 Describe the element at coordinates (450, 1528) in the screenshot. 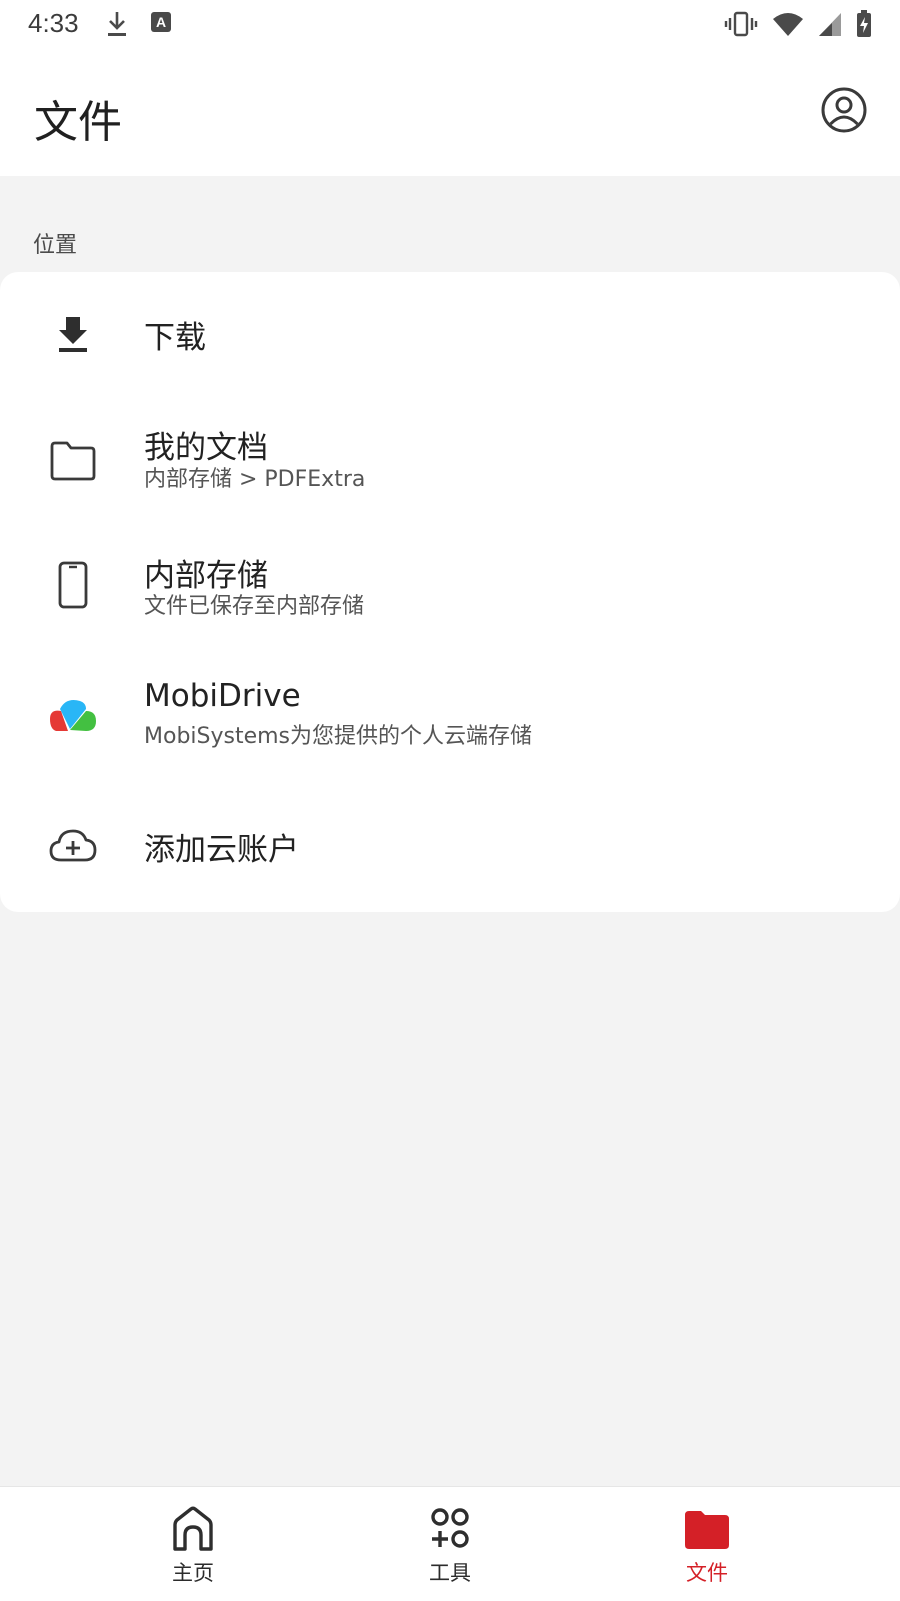

I see `tools-icon` at that location.